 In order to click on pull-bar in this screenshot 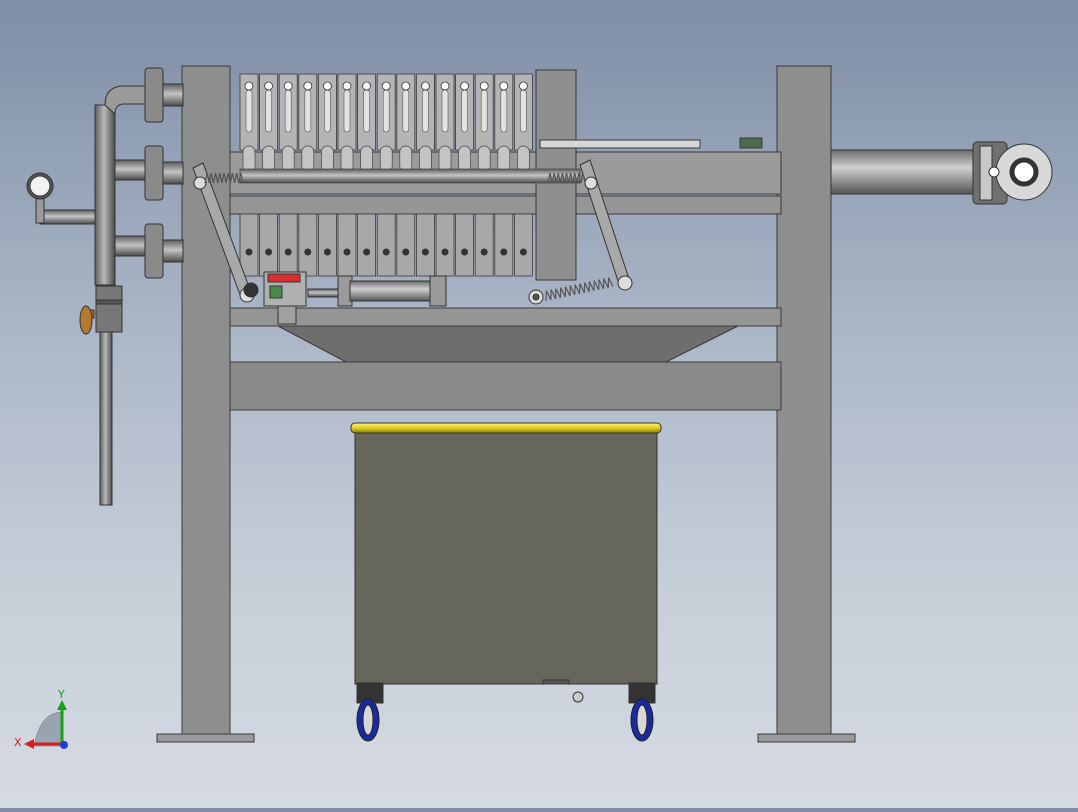, I will do `click(620, 144)`.